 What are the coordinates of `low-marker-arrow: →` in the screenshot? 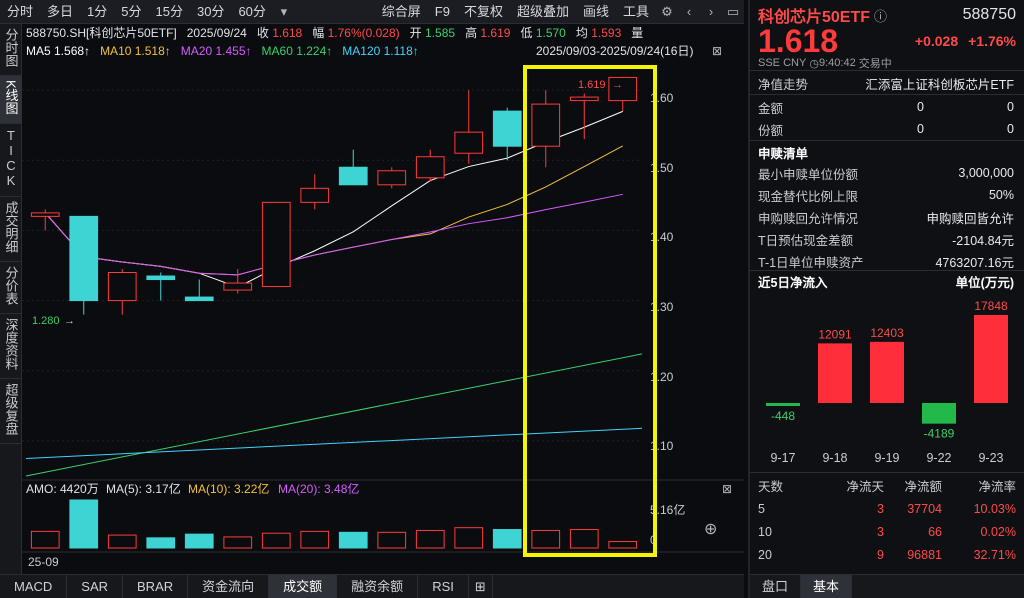 It's located at (69, 321).